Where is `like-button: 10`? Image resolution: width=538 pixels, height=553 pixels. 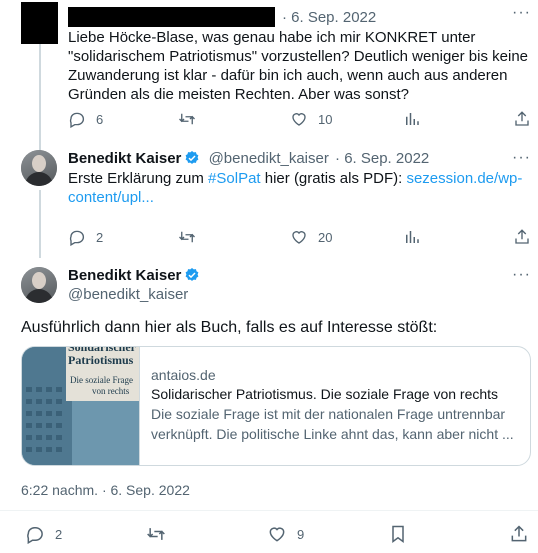 like-button: 10 is located at coordinates (311, 119).